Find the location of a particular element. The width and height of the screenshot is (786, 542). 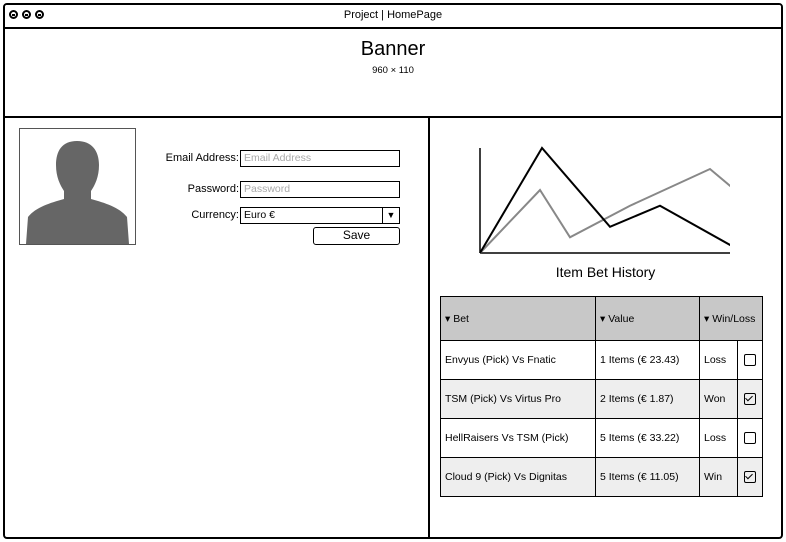

user-silhouette-icon is located at coordinates (77, 192).